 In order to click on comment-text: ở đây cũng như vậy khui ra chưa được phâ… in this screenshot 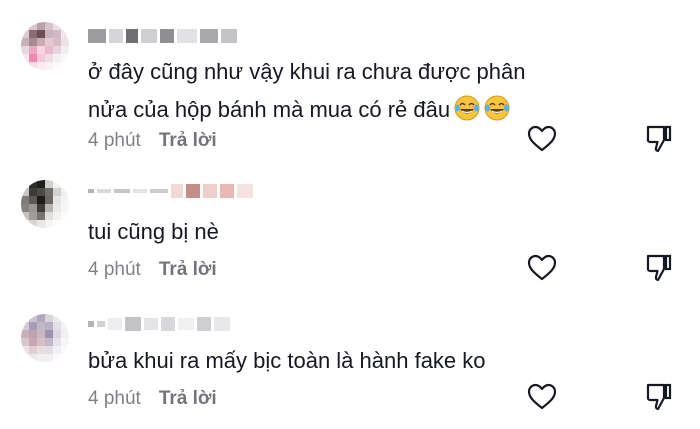, I will do `click(307, 91)`.